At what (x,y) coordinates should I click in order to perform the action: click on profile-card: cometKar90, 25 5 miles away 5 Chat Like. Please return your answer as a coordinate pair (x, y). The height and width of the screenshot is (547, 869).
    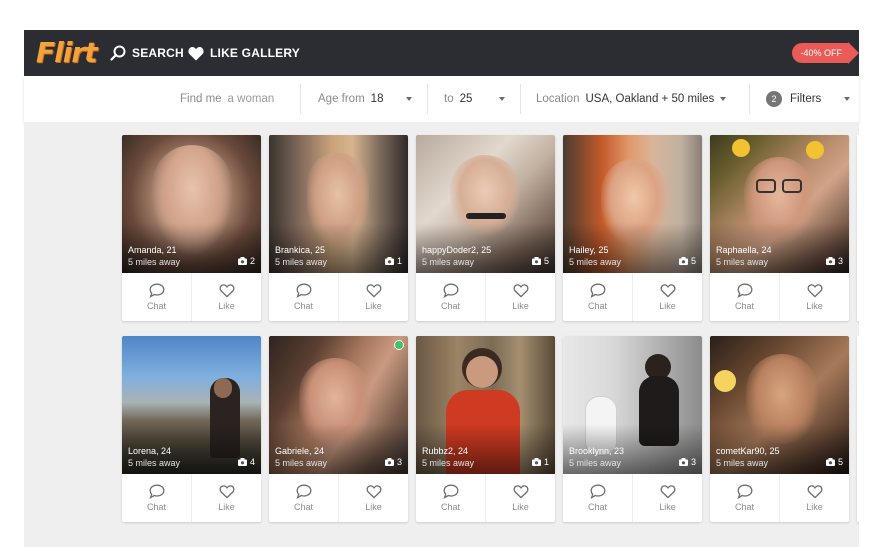
    Looking at the image, I should click on (779, 429).